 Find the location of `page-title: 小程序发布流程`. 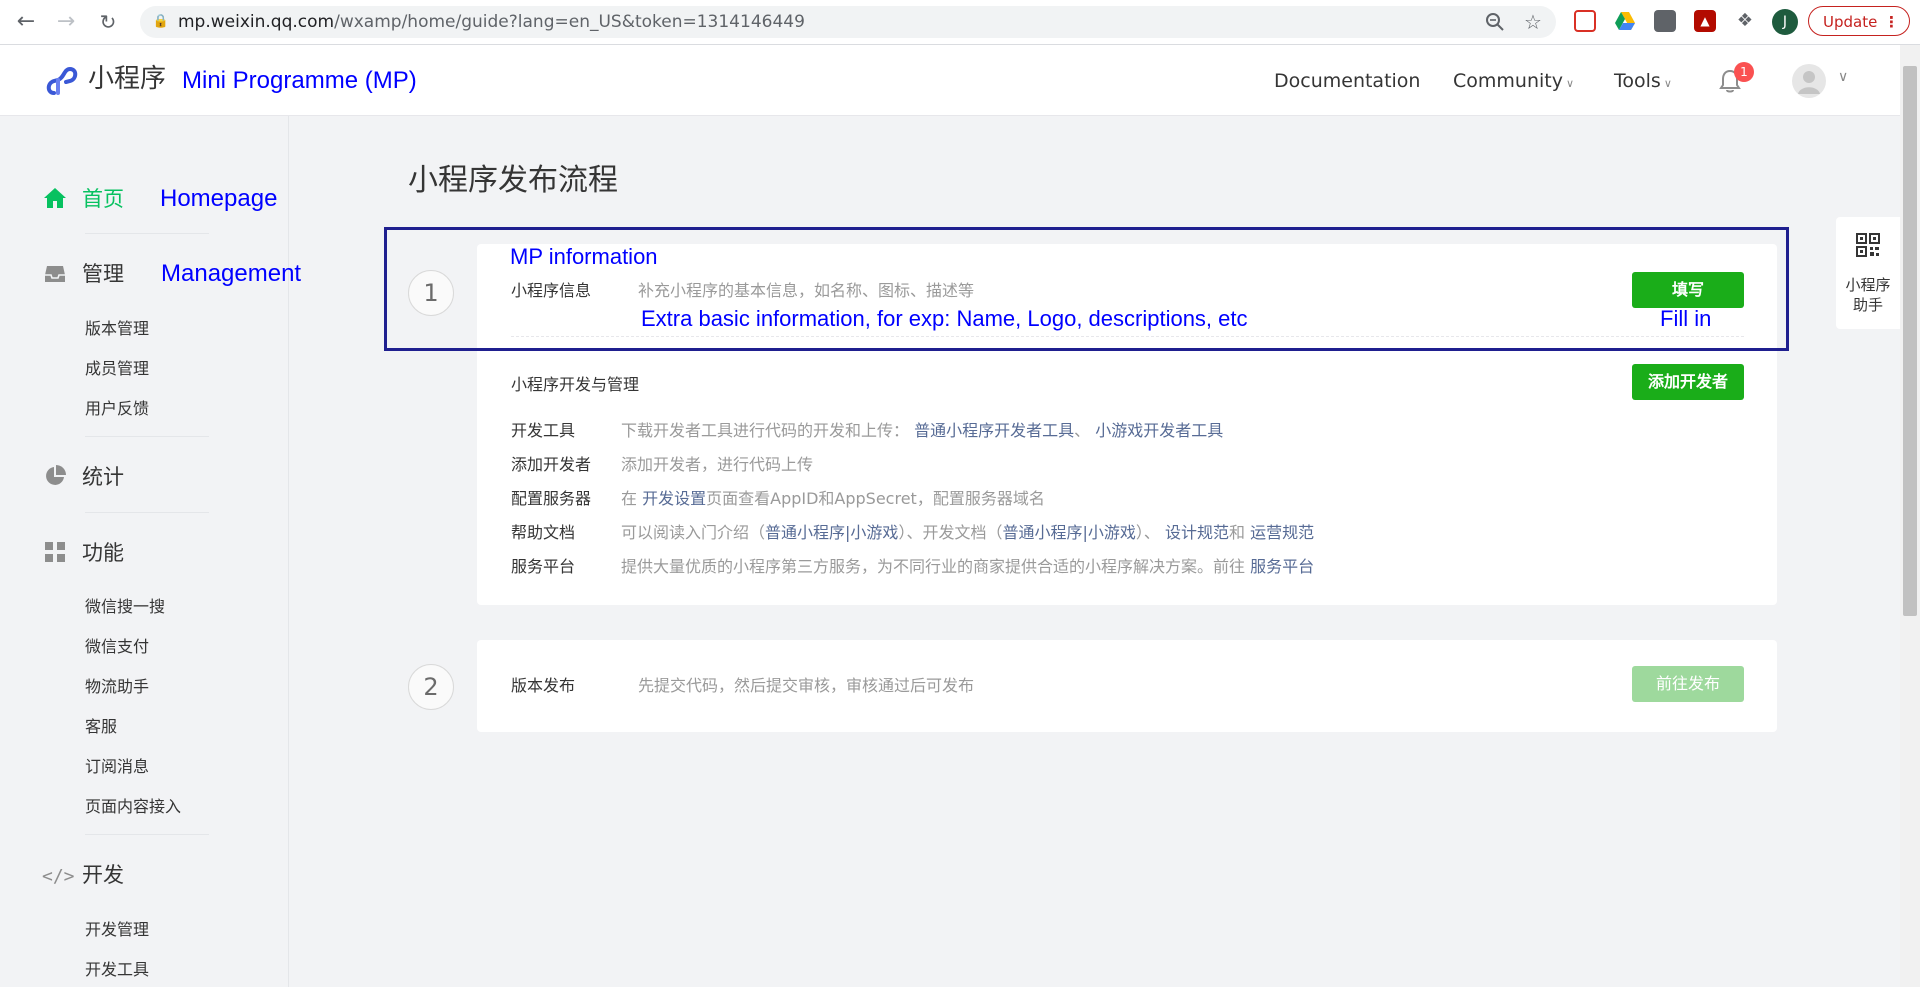

page-title: 小程序发布流程 is located at coordinates (513, 180).